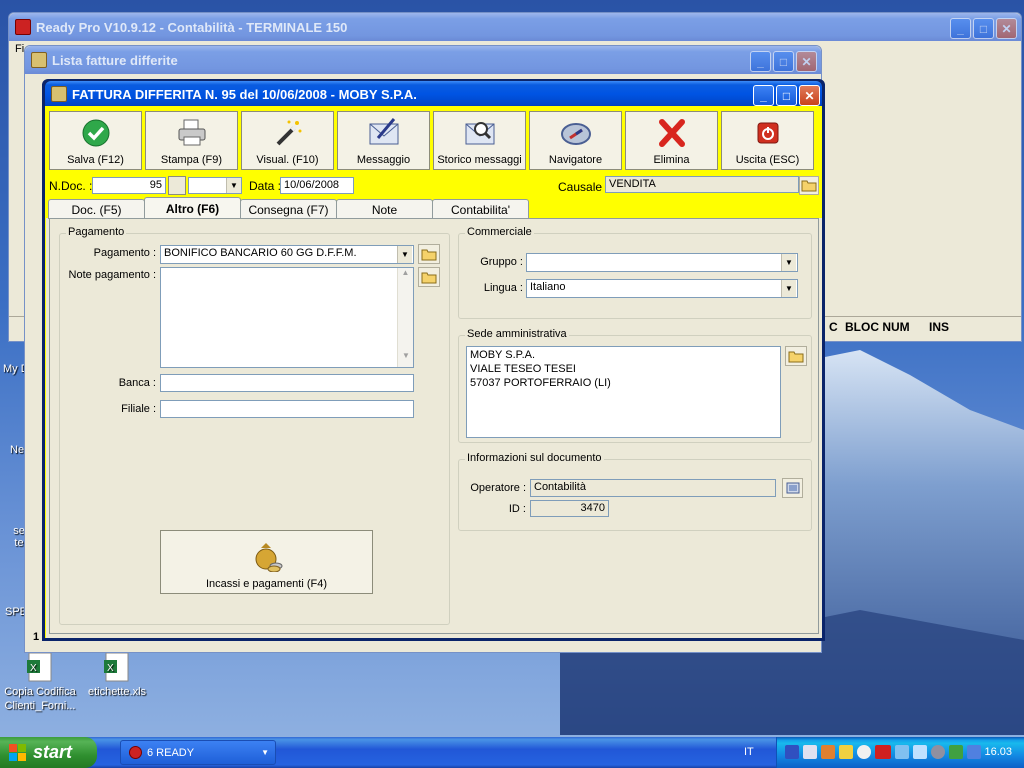 This screenshot has width=1024, height=768. What do you see at coordinates (833, 327) in the screenshot?
I see `status-c: C` at bounding box center [833, 327].